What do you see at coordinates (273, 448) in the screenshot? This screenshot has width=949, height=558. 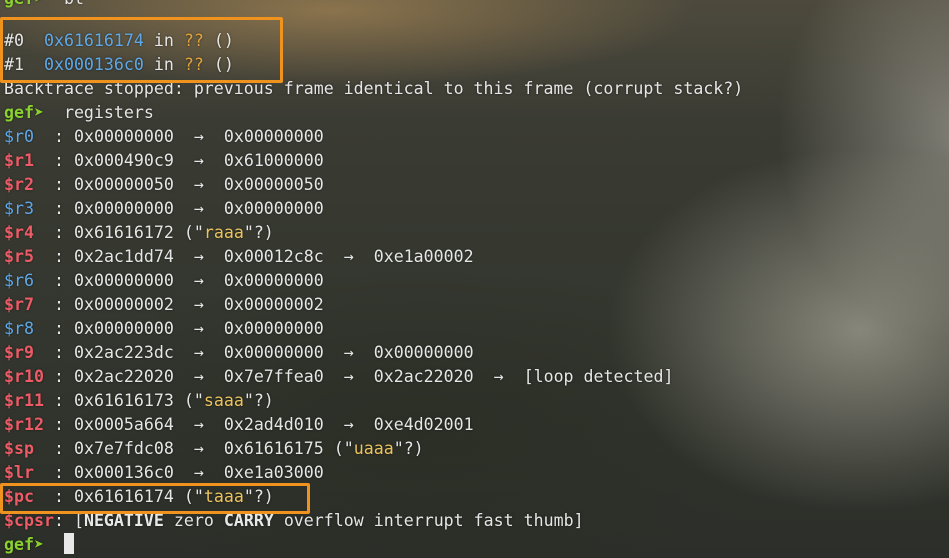 I see `register-deref: 0x61616175` at bounding box center [273, 448].